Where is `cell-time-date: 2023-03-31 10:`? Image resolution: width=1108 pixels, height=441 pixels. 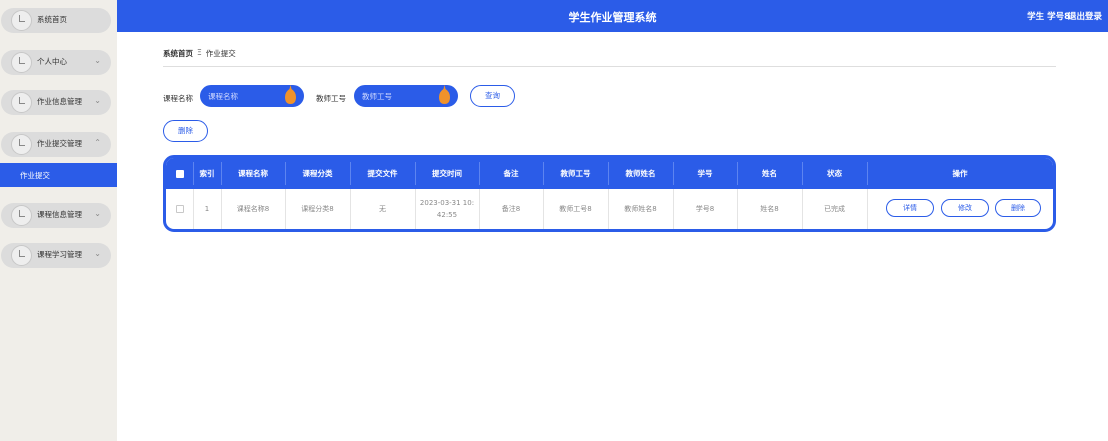 cell-time-date: 2023-03-31 10: is located at coordinates (447, 203).